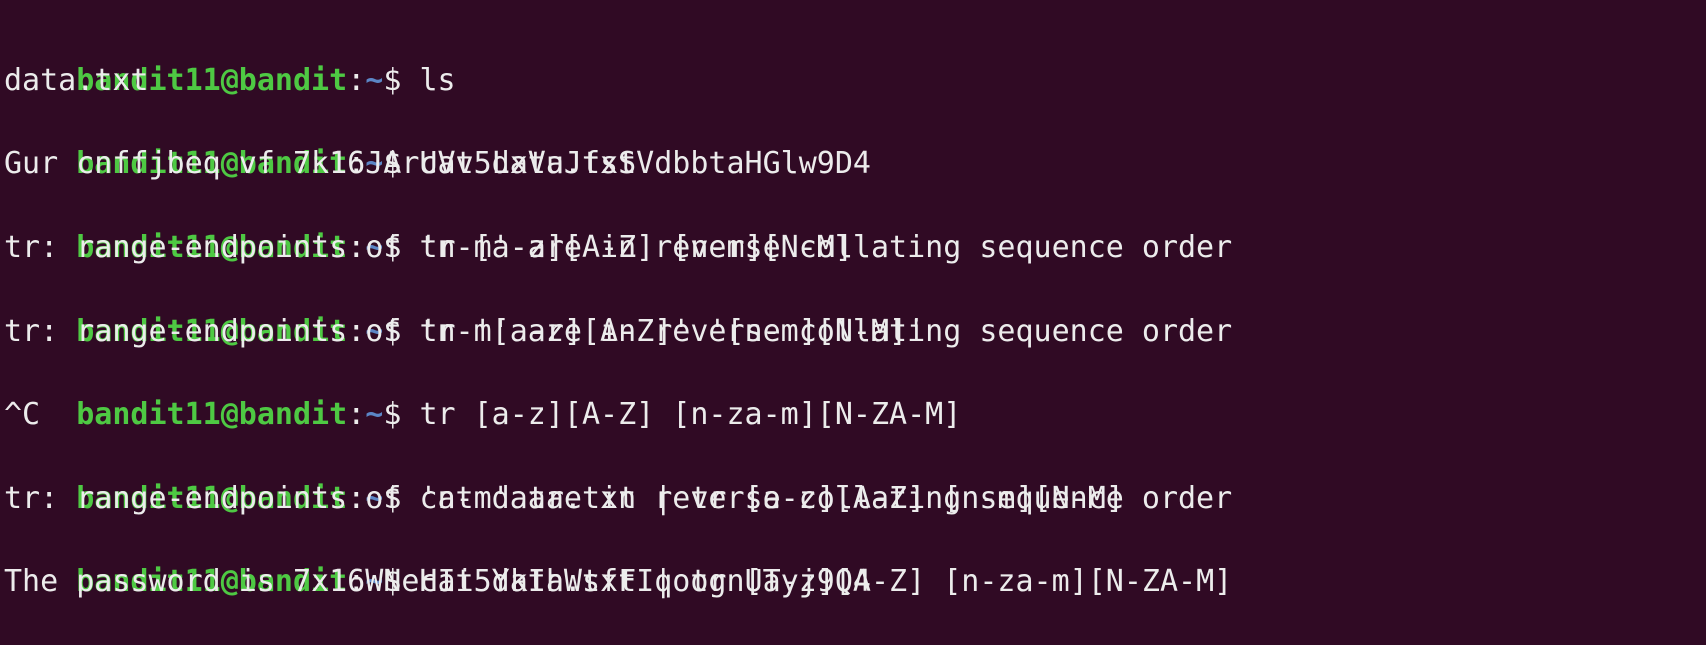 Image resolution: width=1706 pixels, height=645 pixels. Describe the element at coordinates (437, 80) in the screenshot. I see `command-text: ls` at that location.